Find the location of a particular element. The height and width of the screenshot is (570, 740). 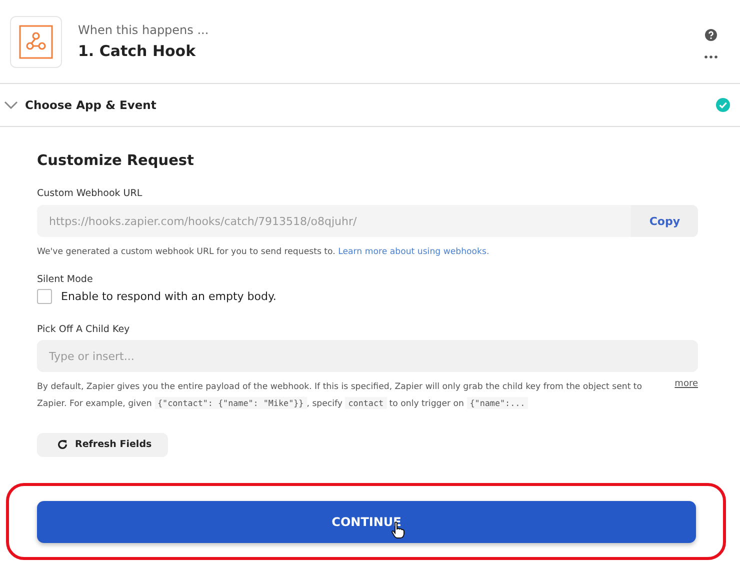

continue-button: CONTINUE is located at coordinates (366, 521).